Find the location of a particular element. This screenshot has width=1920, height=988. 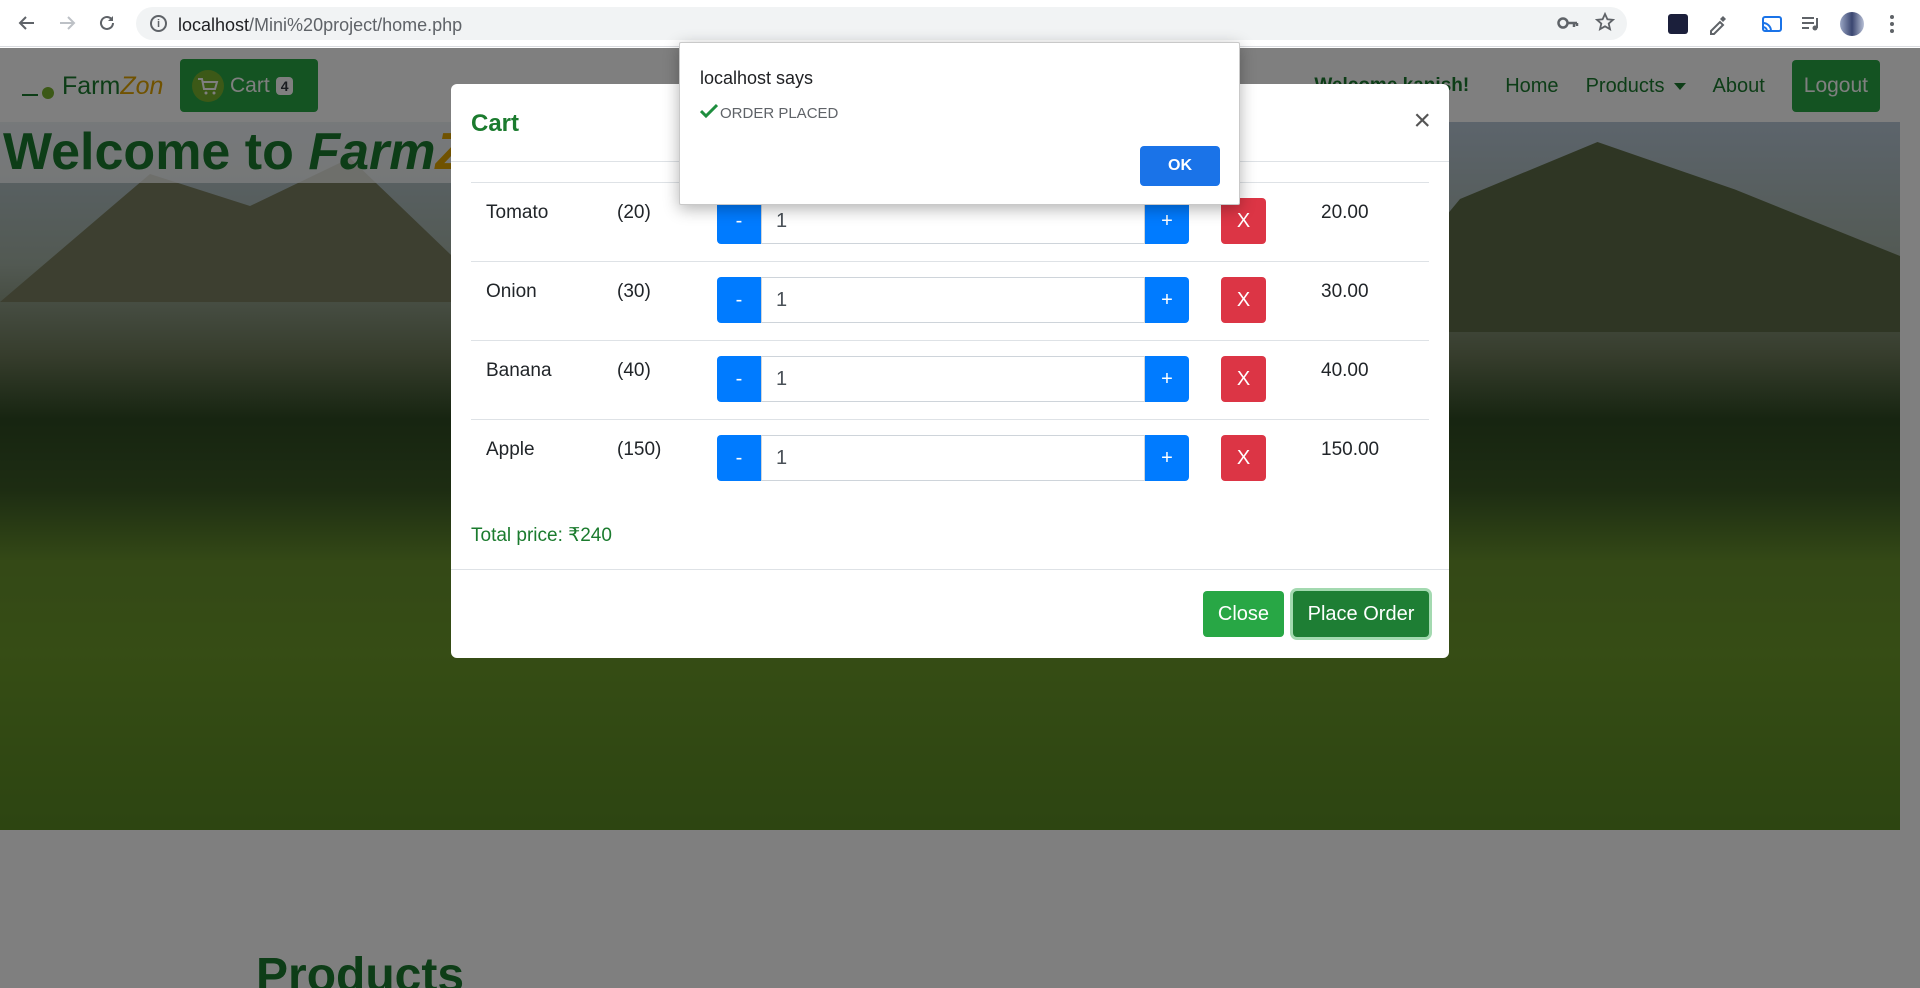

url-text: localhost/Mini%20project/home.php is located at coordinates (320, 25).